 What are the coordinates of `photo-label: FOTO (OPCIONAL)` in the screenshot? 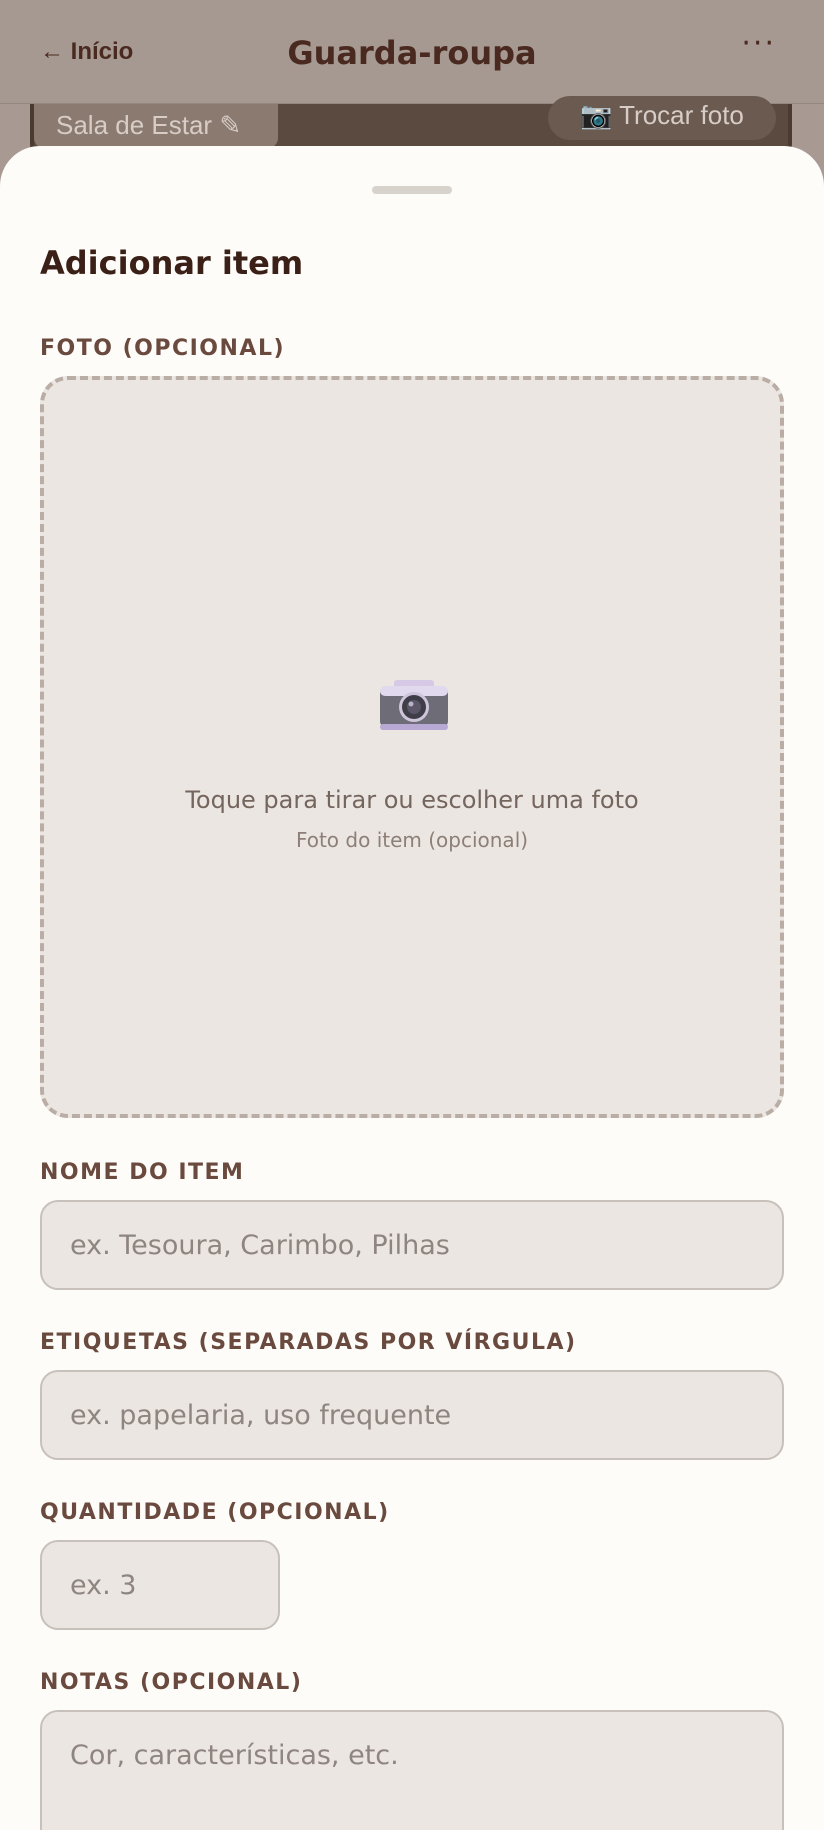 It's located at (163, 348).